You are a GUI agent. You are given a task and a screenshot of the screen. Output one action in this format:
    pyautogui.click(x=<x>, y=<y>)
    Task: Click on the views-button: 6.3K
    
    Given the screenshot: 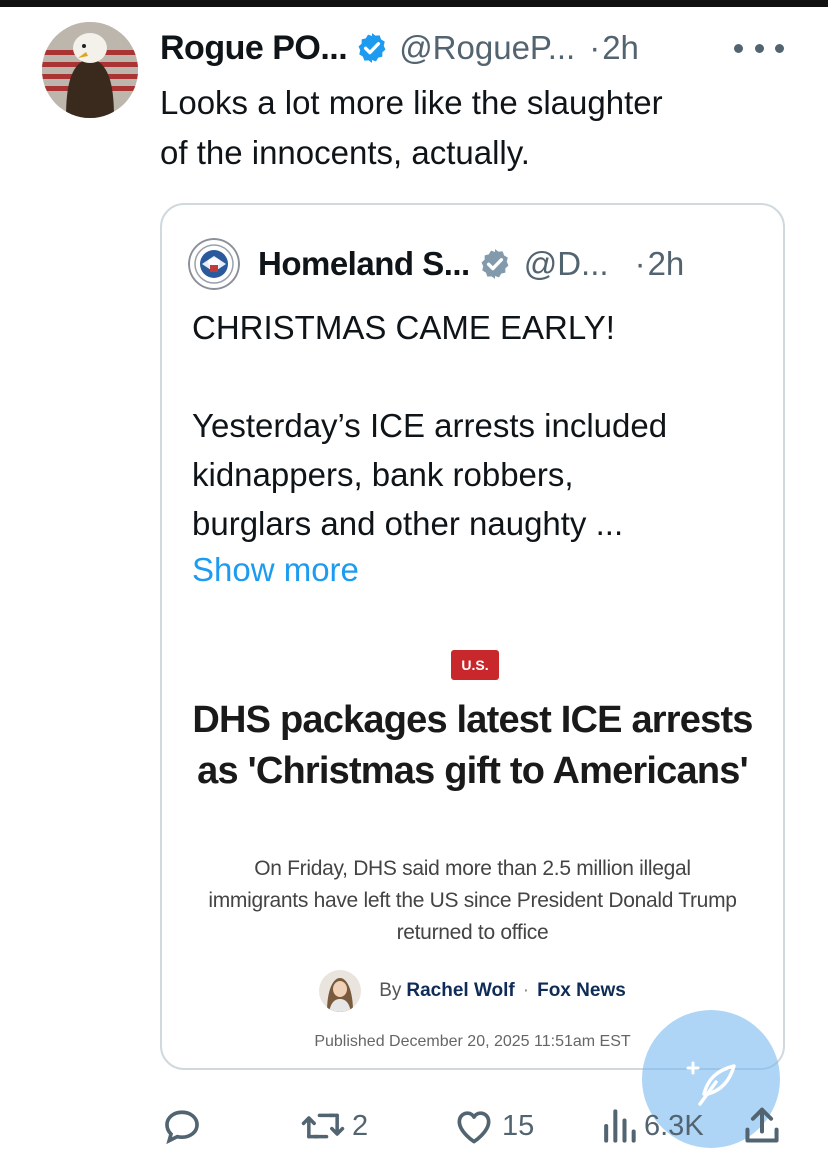 What is the action you would take?
    pyautogui.click(x=652, y=1126)
    